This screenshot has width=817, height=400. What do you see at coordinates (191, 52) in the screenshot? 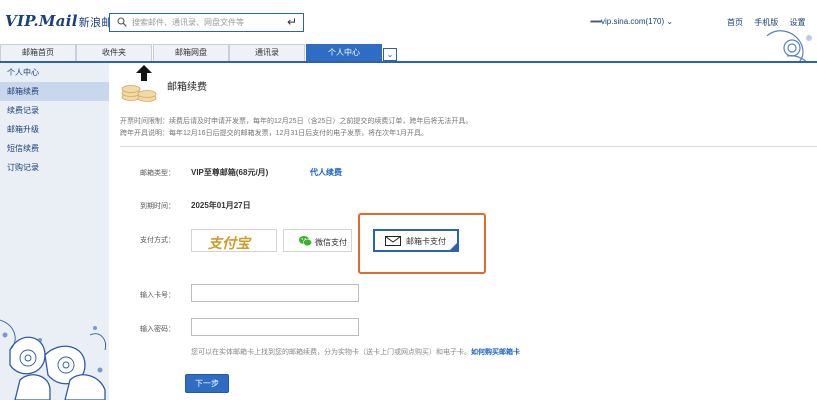
I see `tab-netdisk: 邮箱网盘` at bounding box center [191, 52].